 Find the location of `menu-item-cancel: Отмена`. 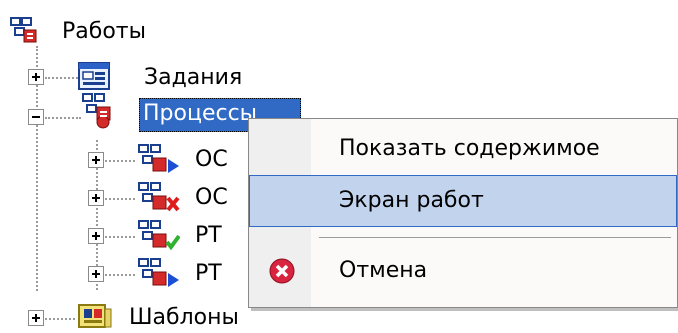

menu-item-cancel: Отмена is located at coordinates (463, 271).